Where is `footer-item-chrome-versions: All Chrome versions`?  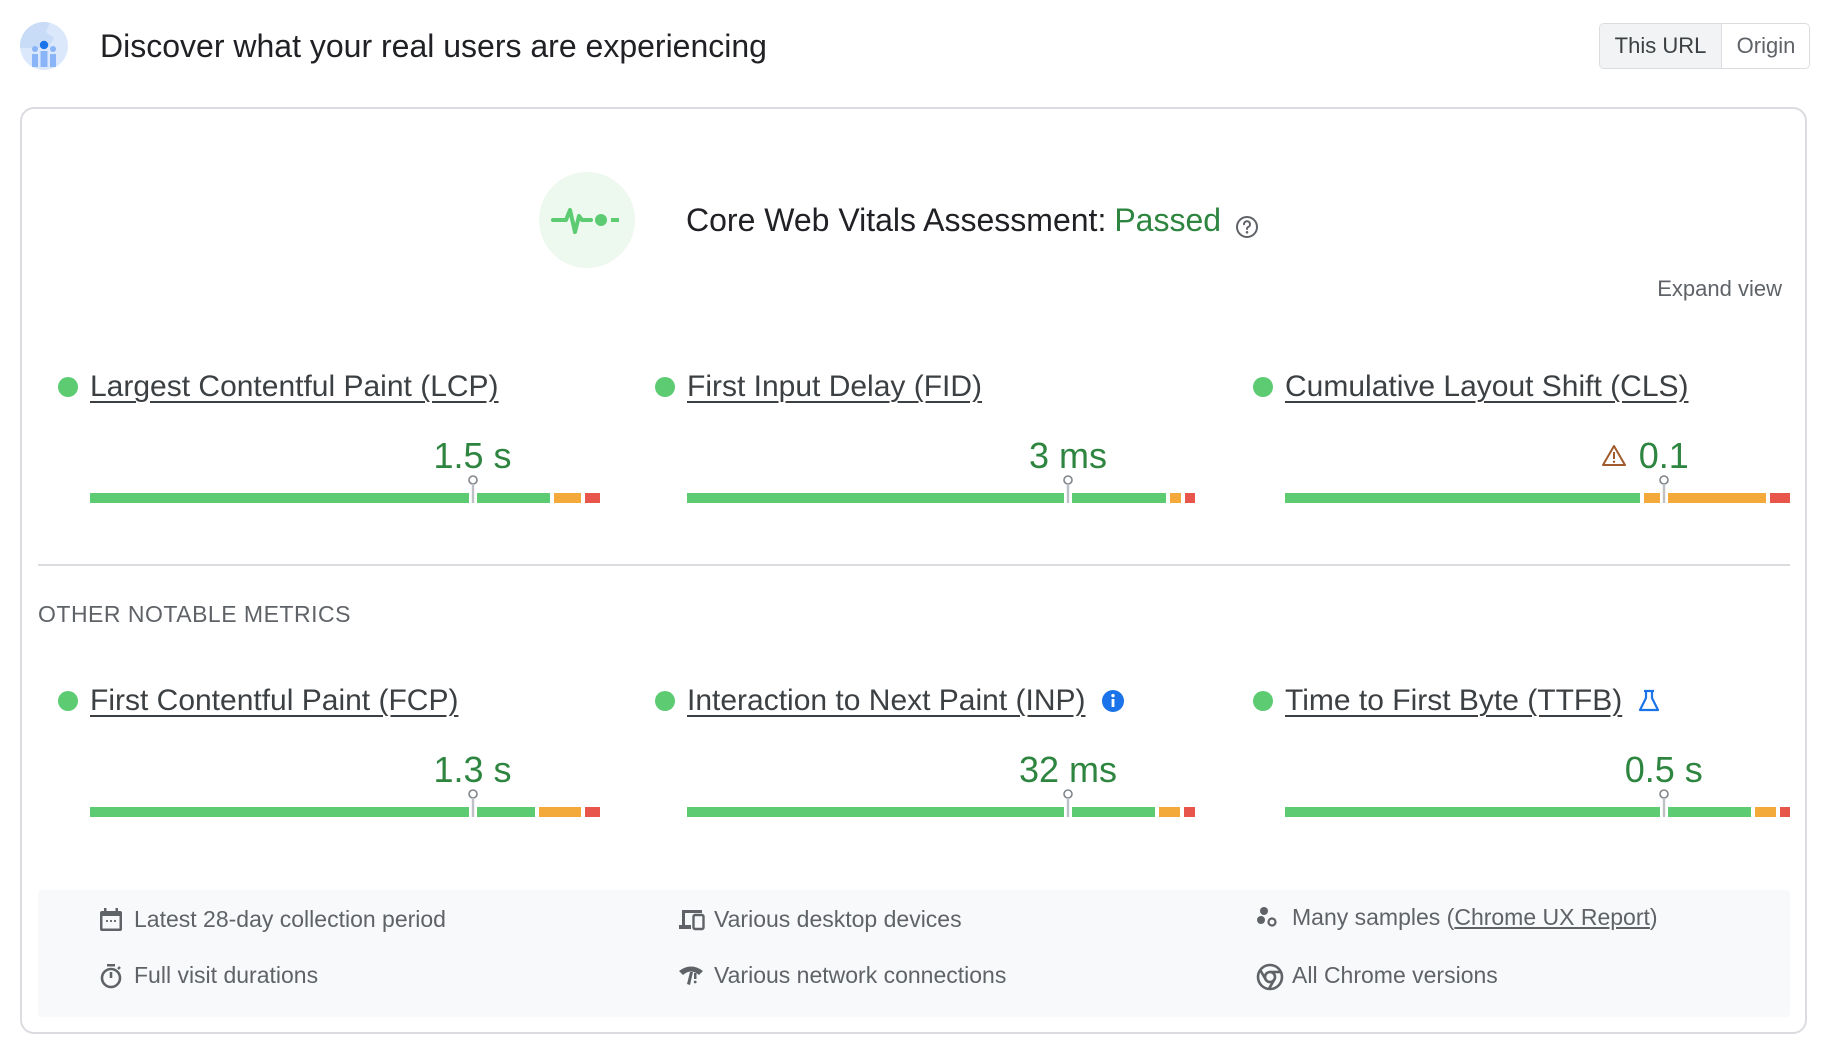 footer-item-chrome-versions: All Chrome versions is located at coordinates (1377, 976).